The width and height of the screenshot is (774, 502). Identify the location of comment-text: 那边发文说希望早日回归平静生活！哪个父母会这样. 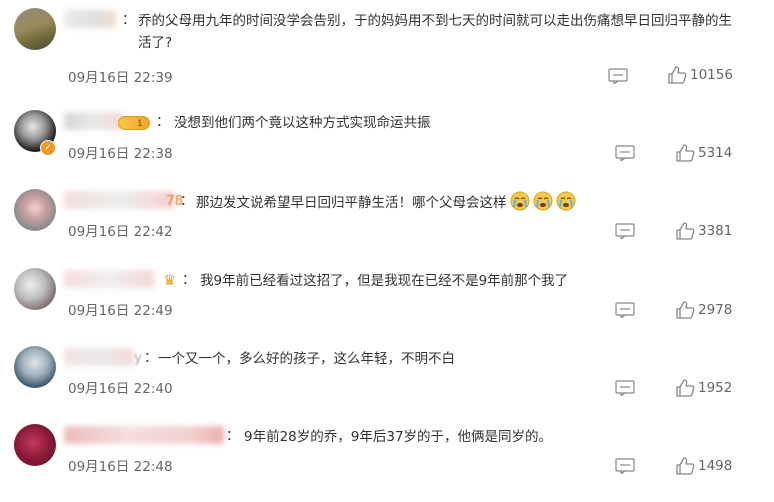
(456, 202).